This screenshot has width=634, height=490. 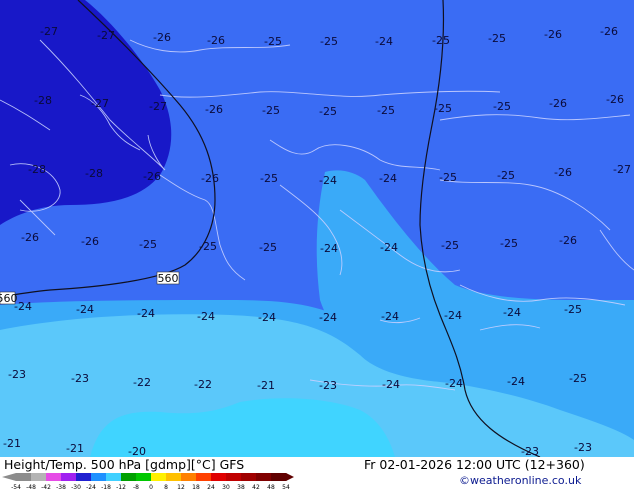 I want to click on contour-label-text: 560, so click(x=168, y=278).